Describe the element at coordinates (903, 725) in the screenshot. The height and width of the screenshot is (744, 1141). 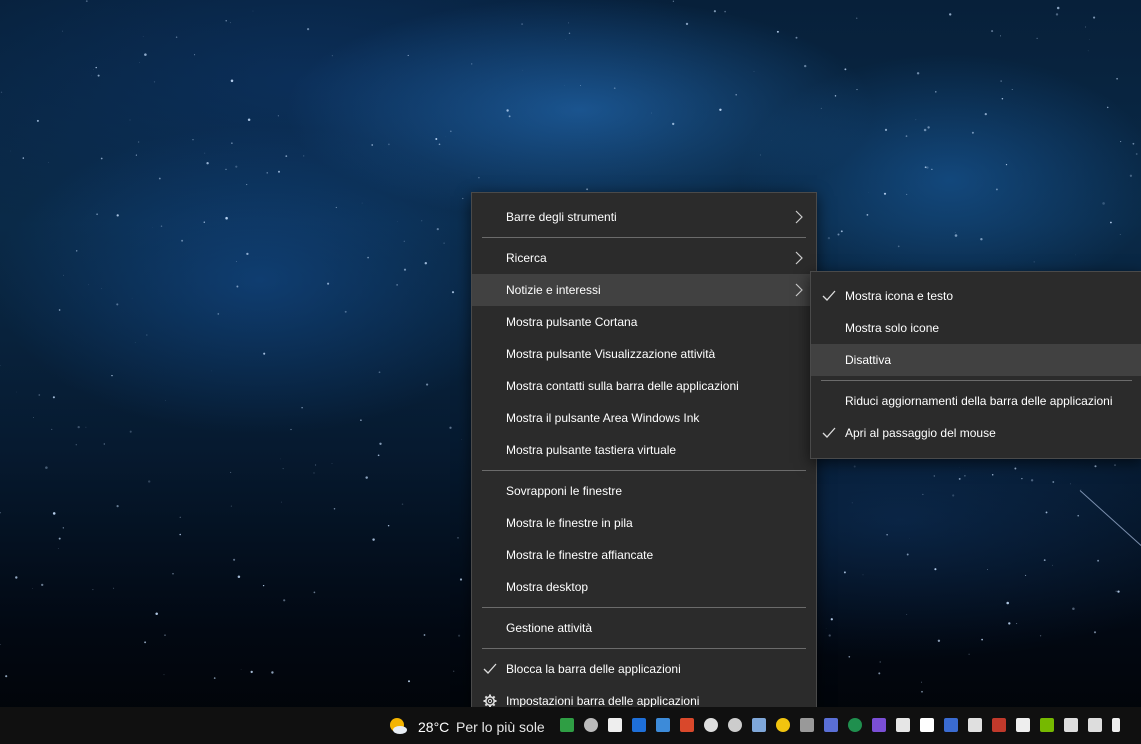
I see `airplane-icon` at that location.